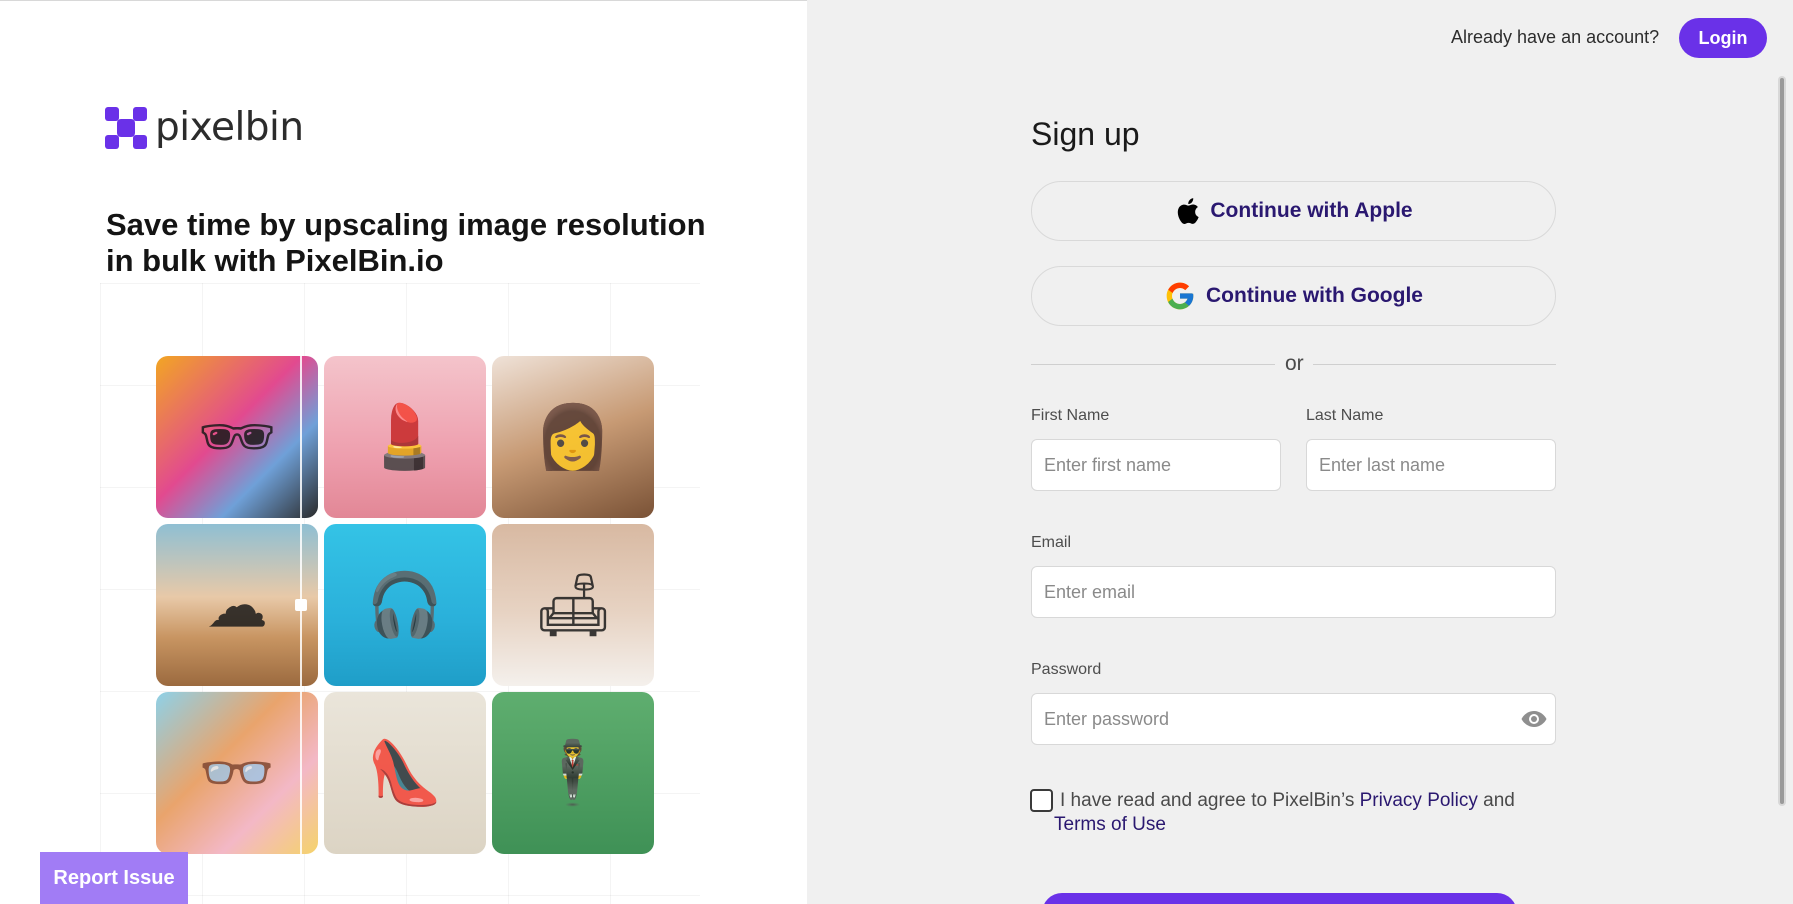 The width and height of the screenshot is (1793, 904). I want to click on sunglasses-icon: 🕶, so click(237, 436).